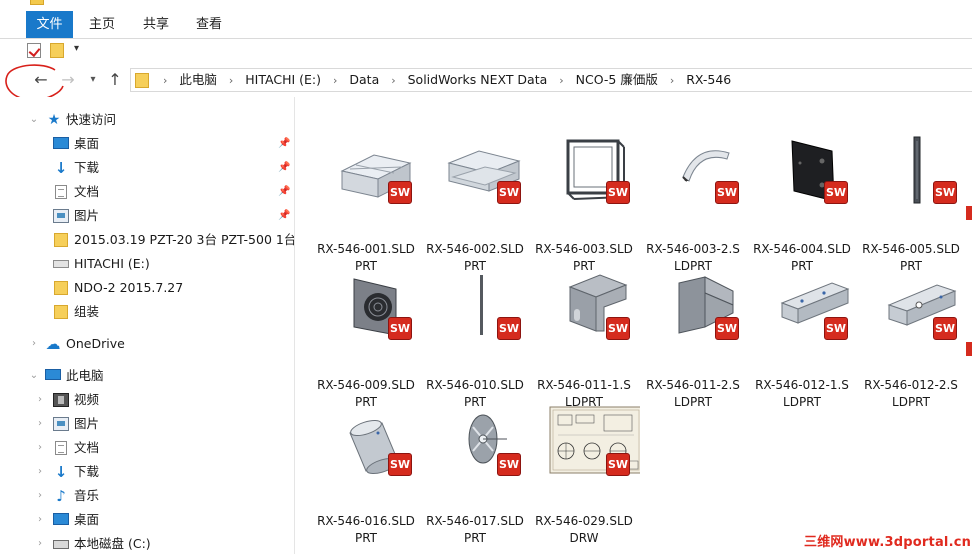 The height and width of the screenshot is (554, 972). I want to click on file-name-line1: RX-546-029.SLD, so click(584, 521).